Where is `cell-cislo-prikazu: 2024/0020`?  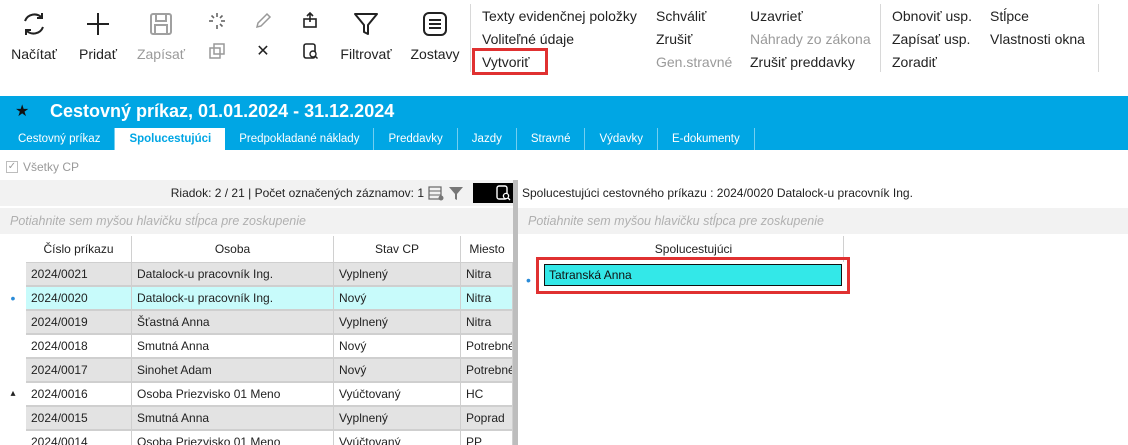 cell-cislo-prikazu: 2024/0020 is located at coordinates (79, 298).